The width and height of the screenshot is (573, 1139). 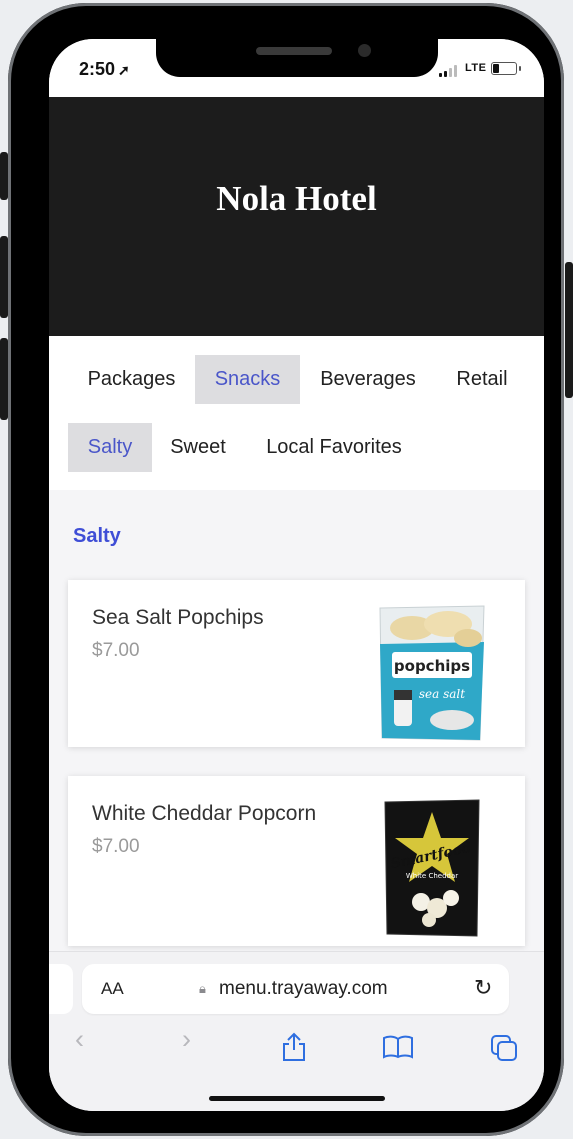 I want to click on url-text: menu.trayaway.com, so click(x=303, y=989).